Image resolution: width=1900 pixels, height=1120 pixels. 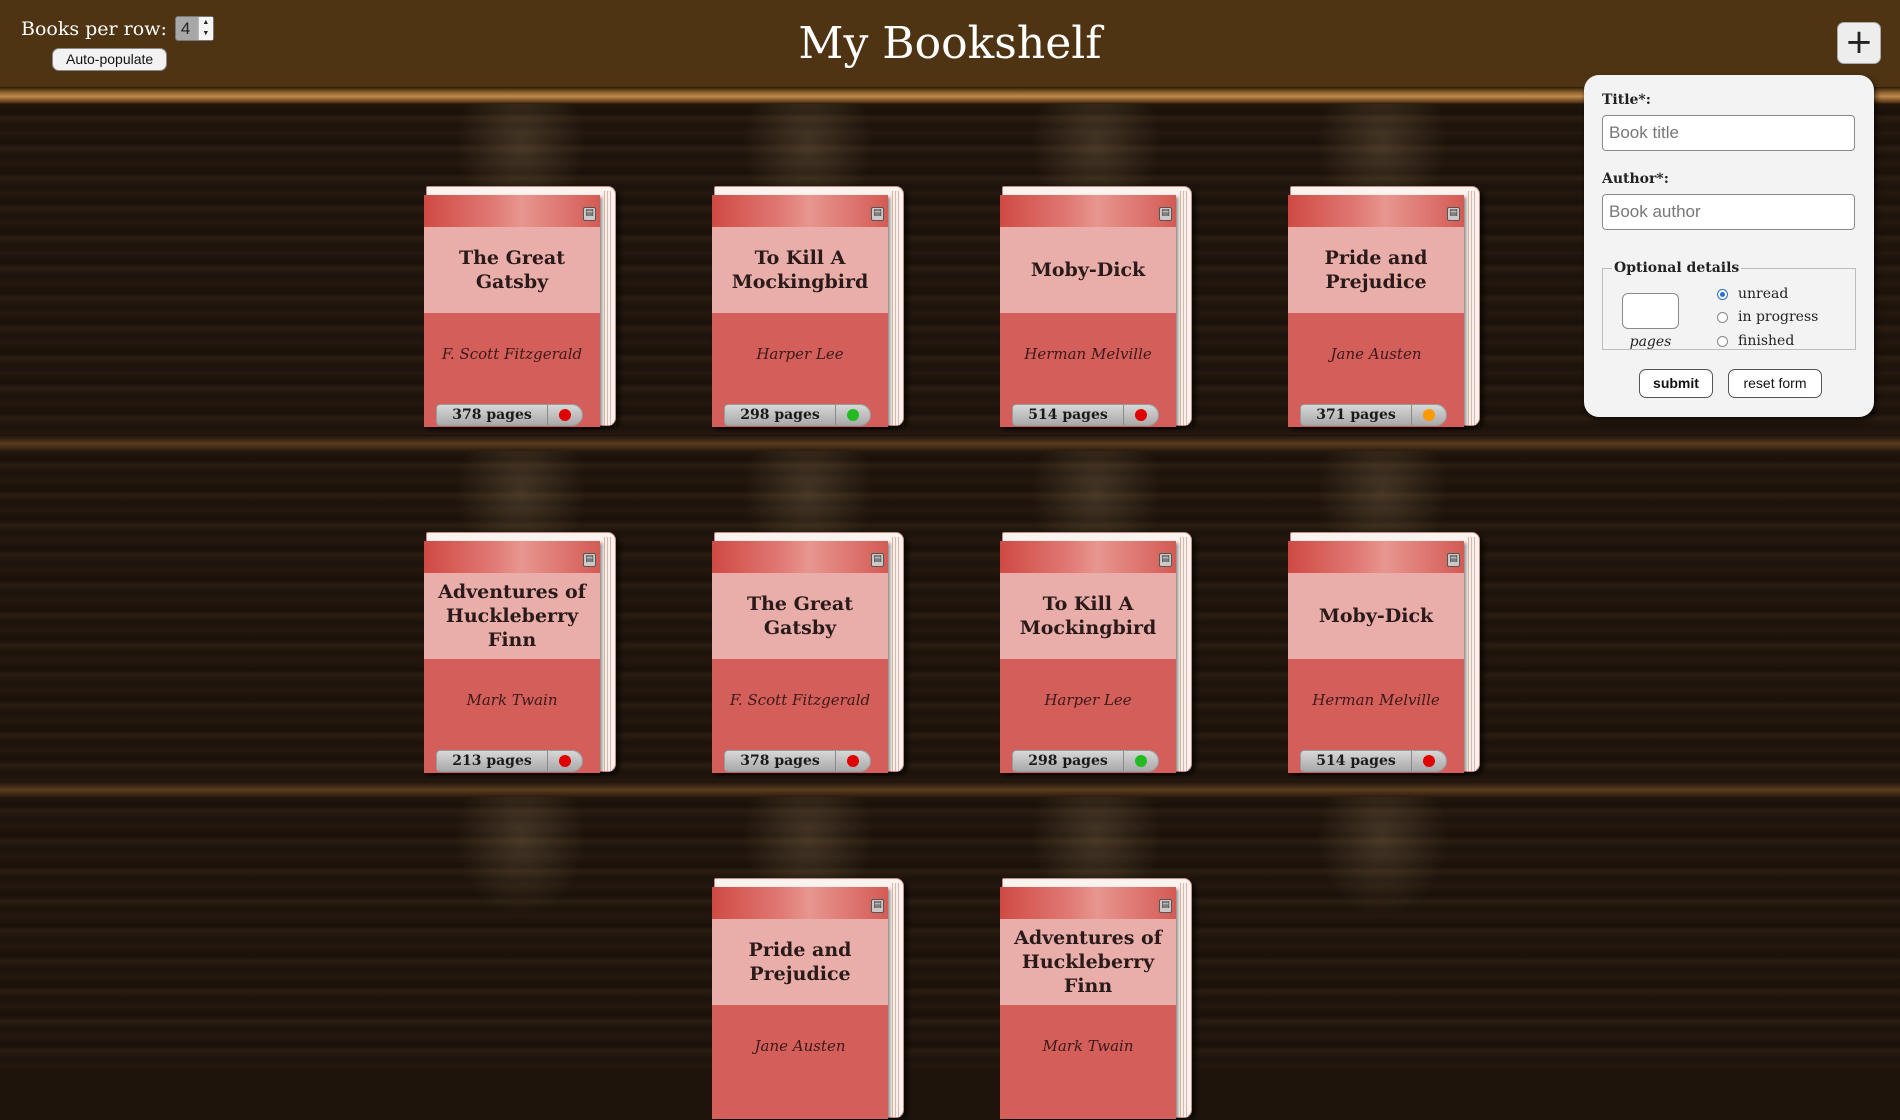 What do you see at coordinates (1728, 212) in the screenshot?
I see `author-input: Book author` at bounding box center [1728, 212].